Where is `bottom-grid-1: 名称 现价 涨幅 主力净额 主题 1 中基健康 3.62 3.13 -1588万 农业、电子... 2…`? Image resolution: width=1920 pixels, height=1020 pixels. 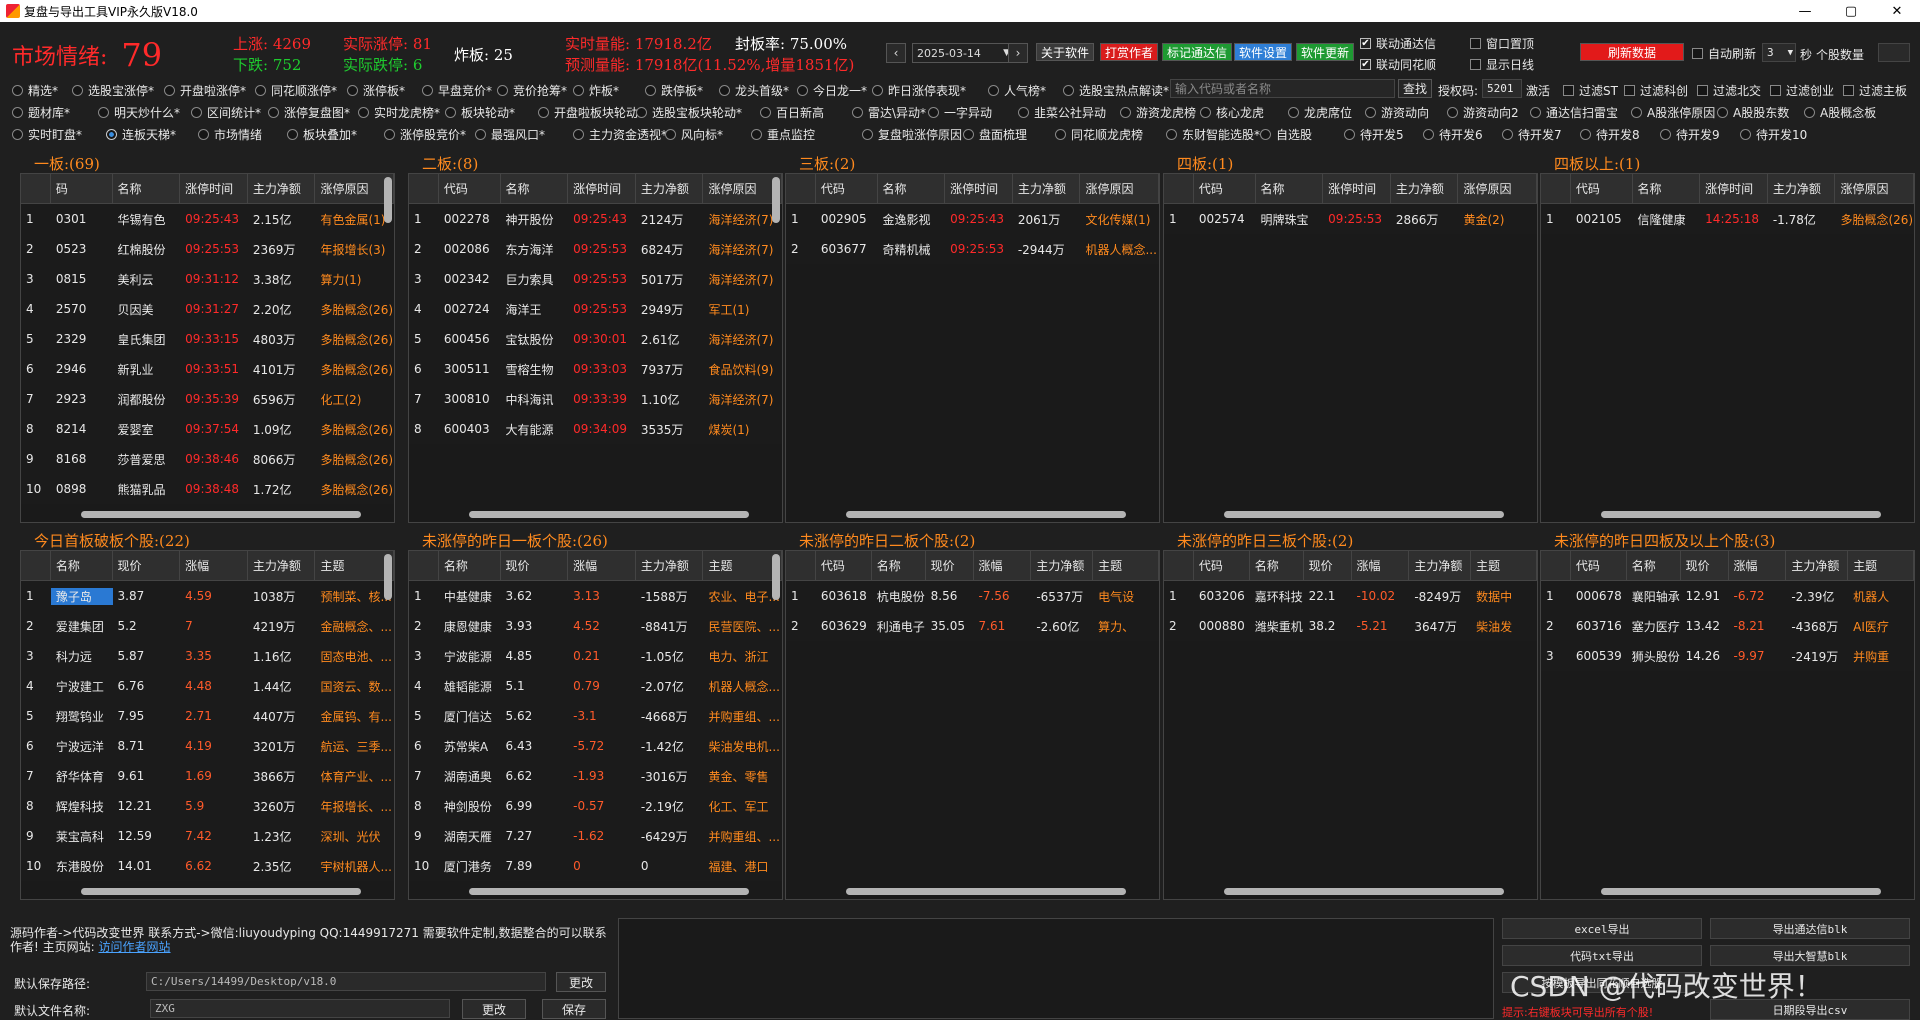
bottom-grid-1: 名称 现价 涨幅 主力净额 主题 1 中基健康 3.62 3.13 -1588万 农业、电子... 2… is located at coordinates (595, 725).